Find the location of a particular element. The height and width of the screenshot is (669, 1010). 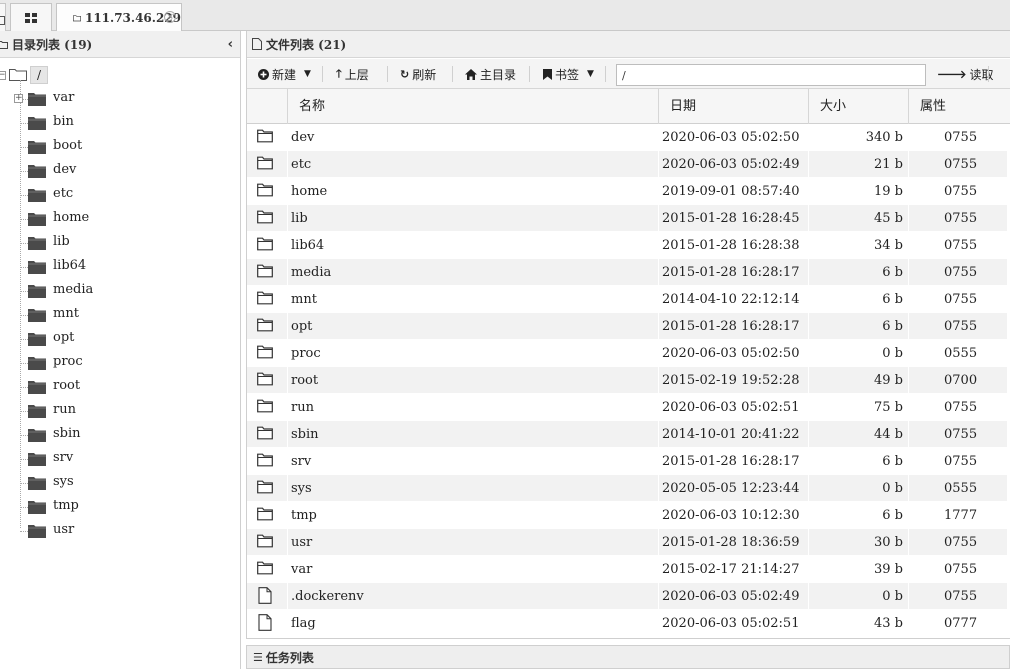

tree-item: sbin is located at coordinates (120, 435).